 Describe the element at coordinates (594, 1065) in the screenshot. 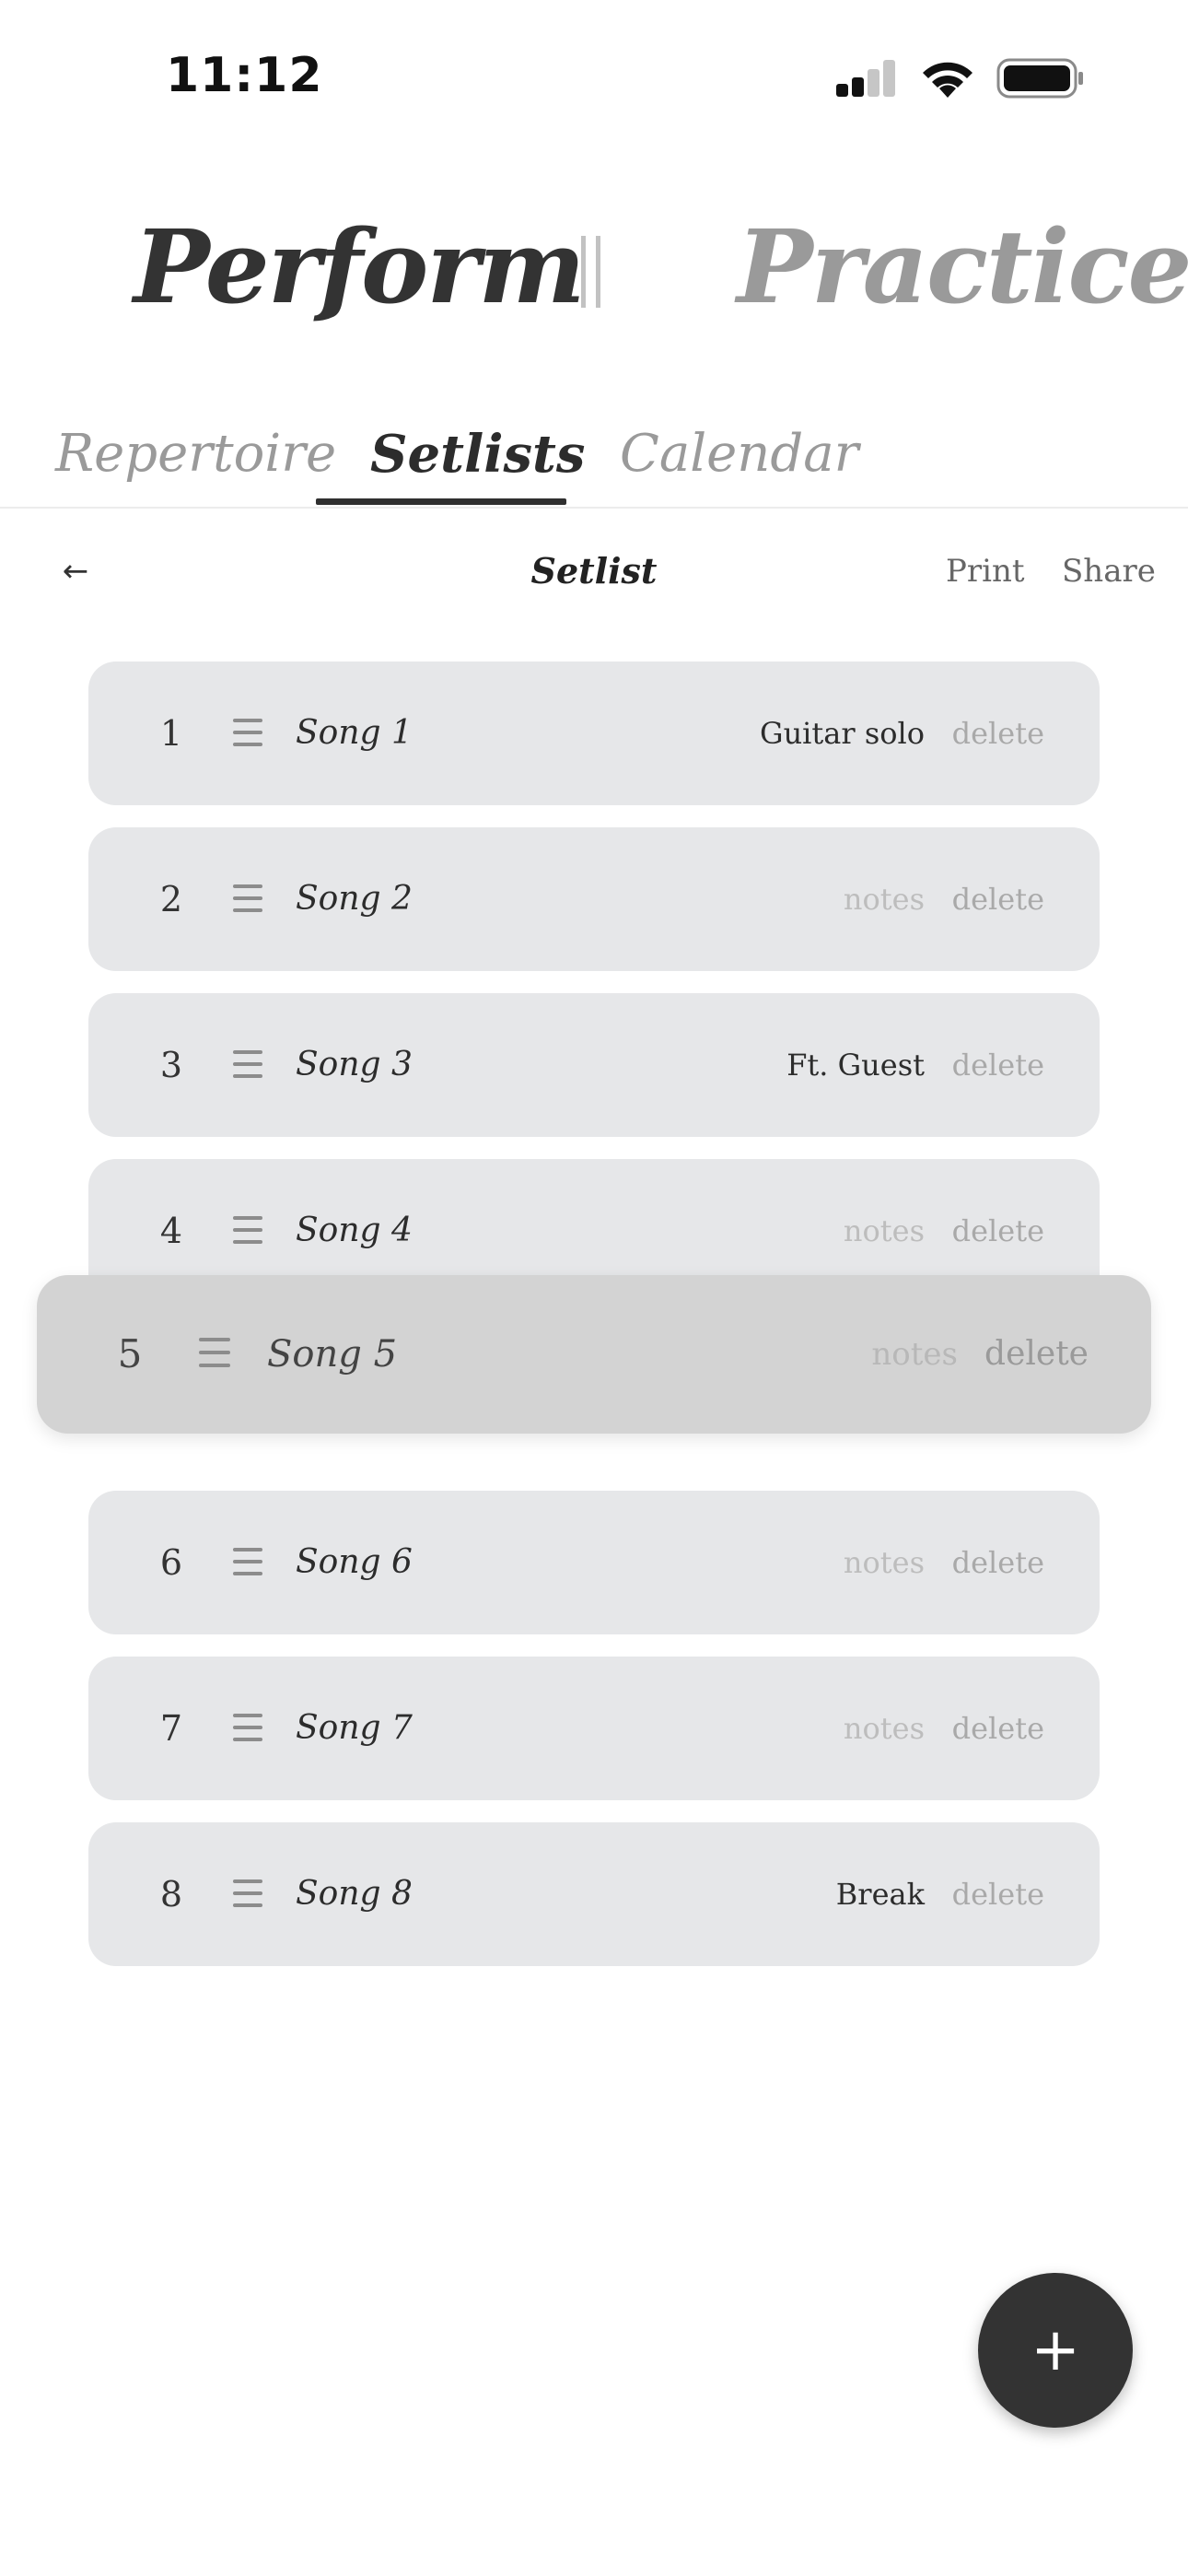

I see `song-row: 3 Song 3 Ft. Guest delete` at that location.